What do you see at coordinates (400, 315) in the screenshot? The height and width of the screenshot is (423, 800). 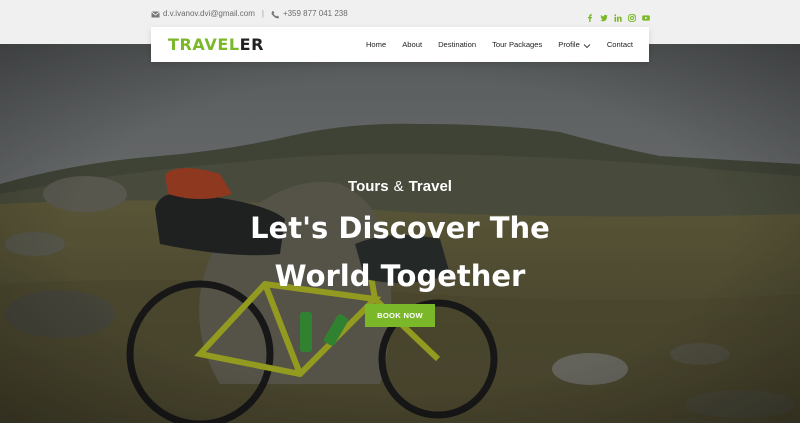 I see `book-now-button: BOOK NOW` at bounding box center [400, 315].